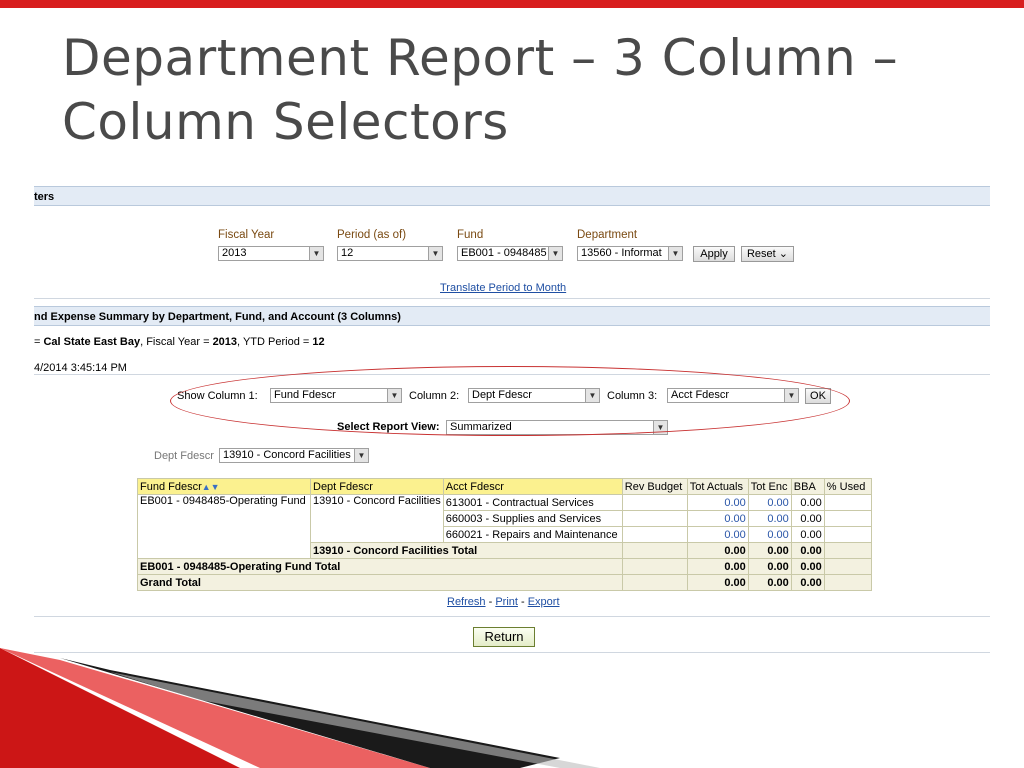 This screenshot has width=1024, height=768. I want to click on department-select: 13560 - Informat ▼, so click(630, 253).